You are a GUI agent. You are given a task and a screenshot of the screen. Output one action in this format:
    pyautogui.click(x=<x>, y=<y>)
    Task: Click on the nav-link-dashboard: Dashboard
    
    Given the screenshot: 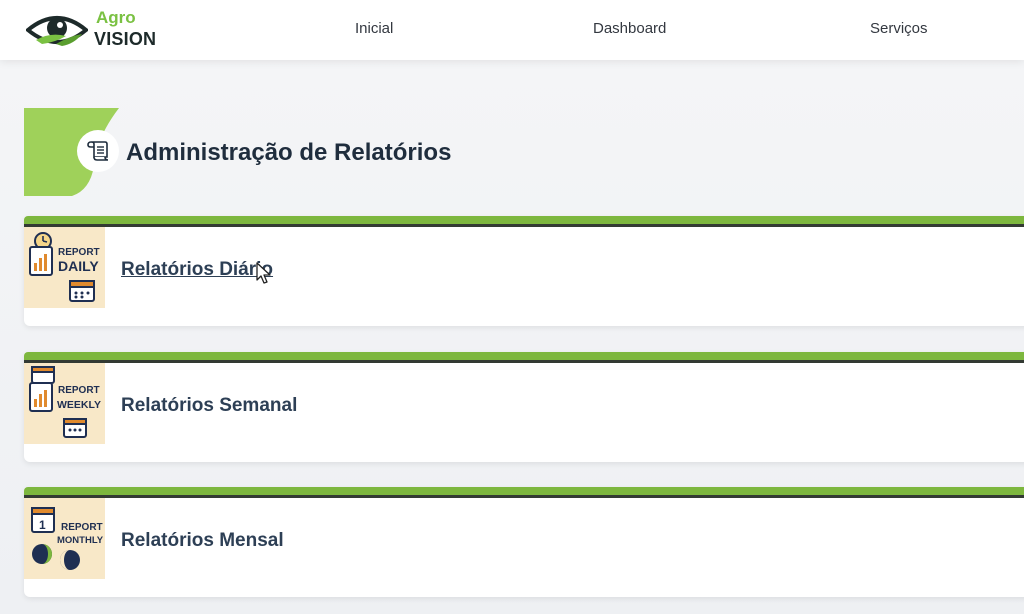 What is the action you would take?
    pyautogui.click(x=629, y=28)
    